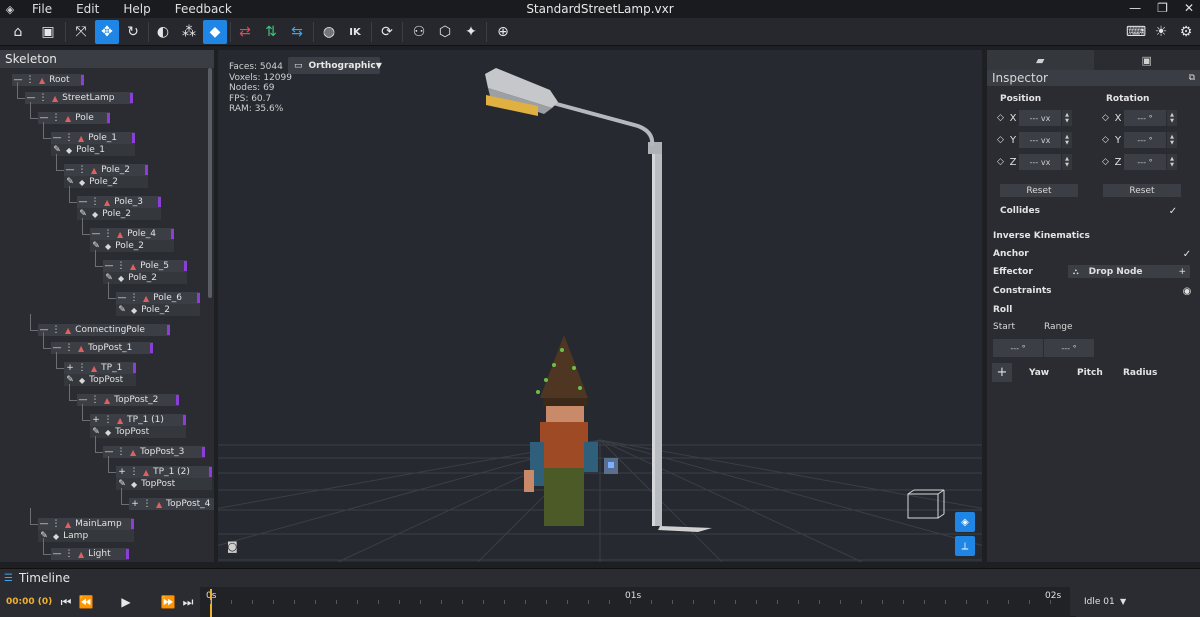  What do you see at coordinates (1182, 272) in the screenshot?
I see `add-icon: +` at bounding box center [1182, 272].